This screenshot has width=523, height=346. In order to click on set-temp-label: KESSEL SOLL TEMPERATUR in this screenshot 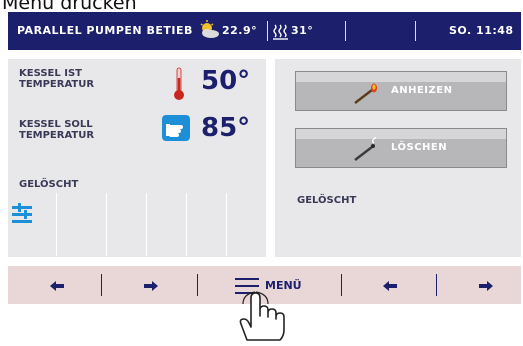, I will do `click(56, 130)`.